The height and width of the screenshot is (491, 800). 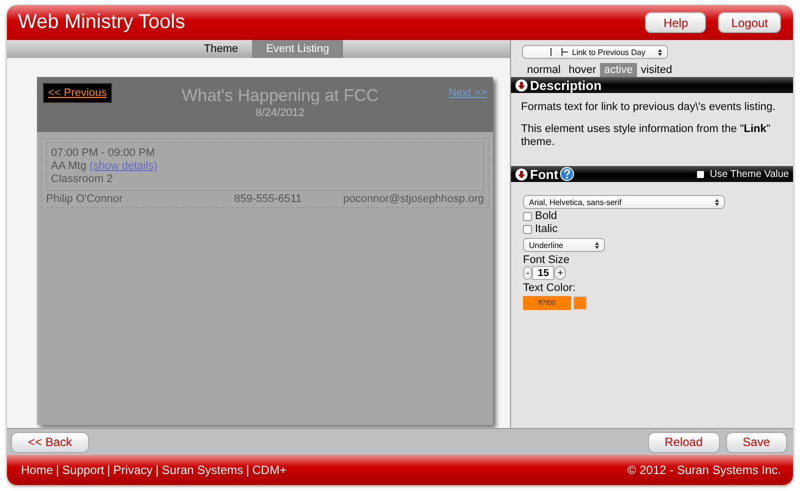 I want to click on theme-note: This element uses style information from the "Link" theme., so click(x=646, y=136).